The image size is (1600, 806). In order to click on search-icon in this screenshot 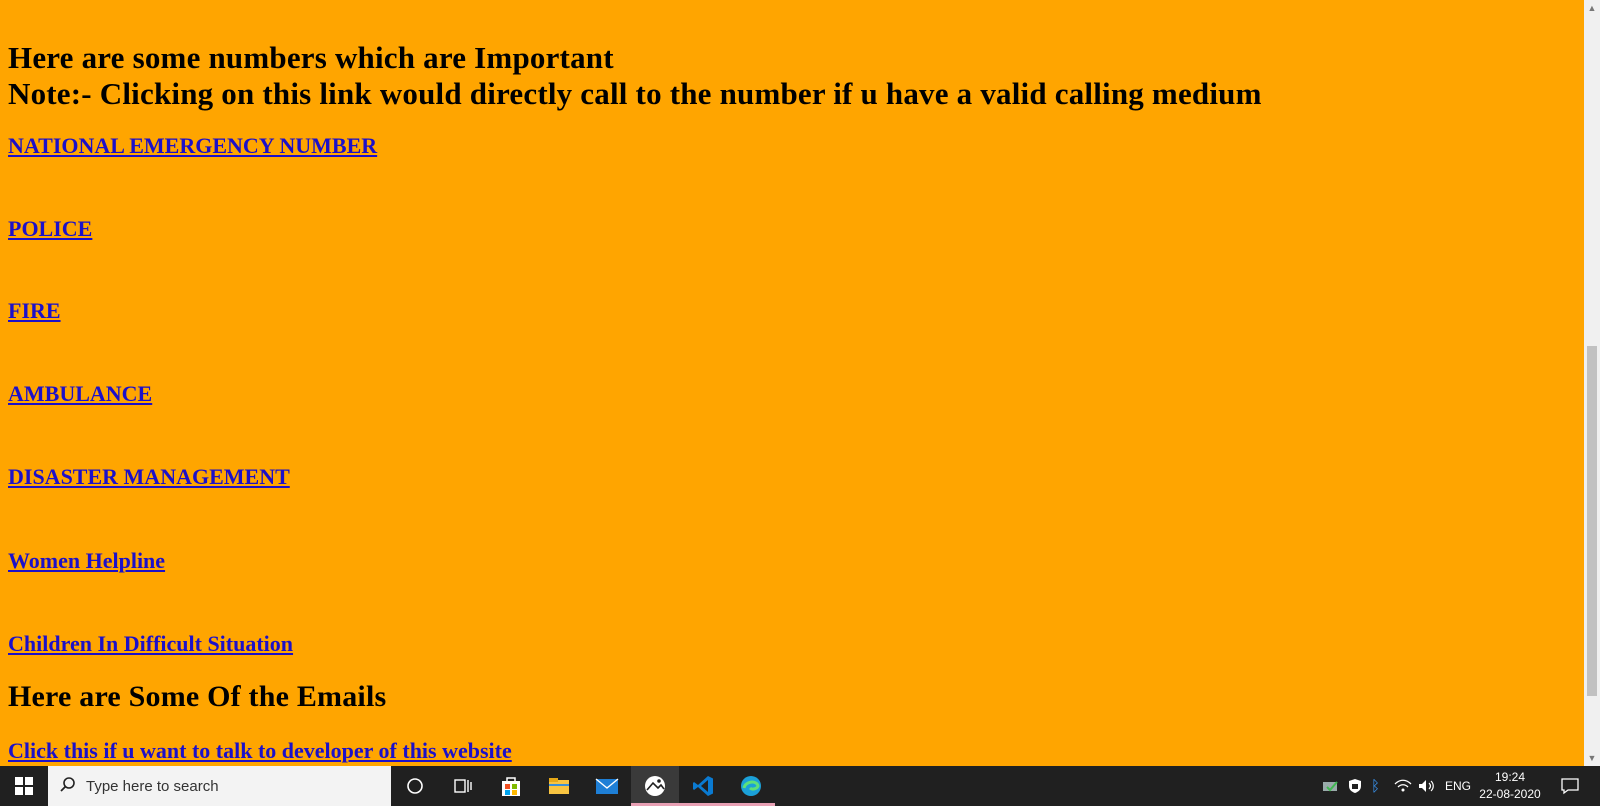, I will do `click(68, 786)`.